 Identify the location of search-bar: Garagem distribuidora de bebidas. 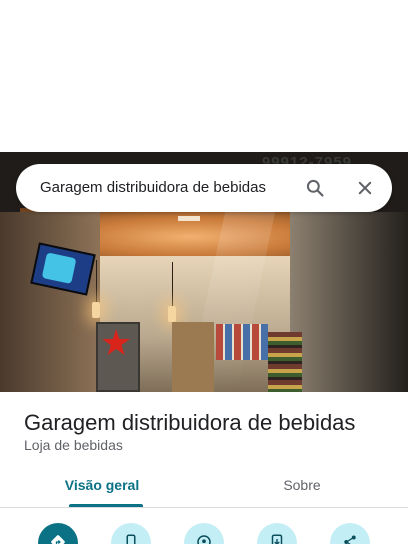
(204, 188).